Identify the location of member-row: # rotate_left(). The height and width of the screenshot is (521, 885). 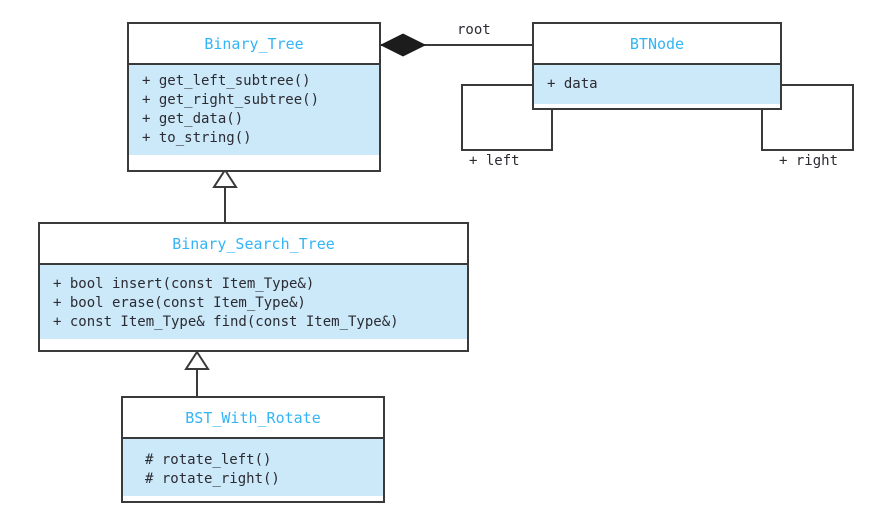
(208, 460).